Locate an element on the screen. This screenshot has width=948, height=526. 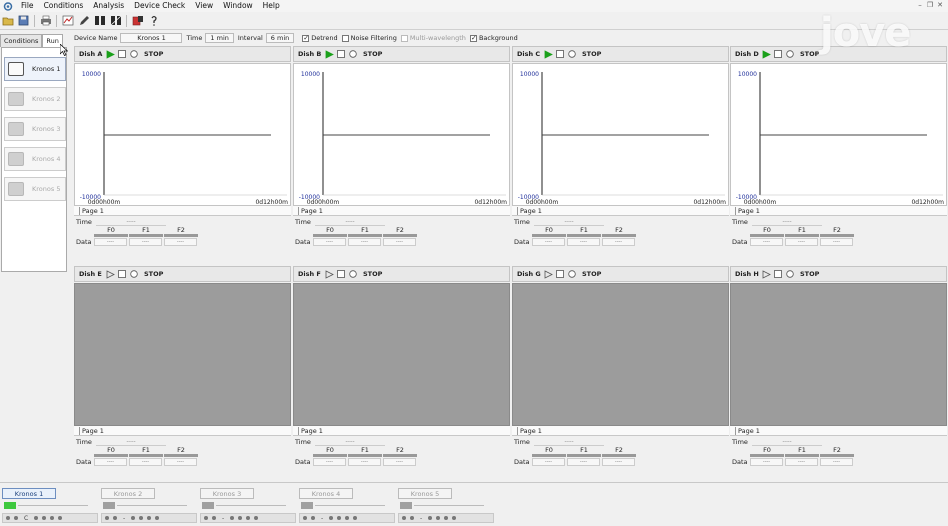
pen-icon is located at coordinates (83, 20).